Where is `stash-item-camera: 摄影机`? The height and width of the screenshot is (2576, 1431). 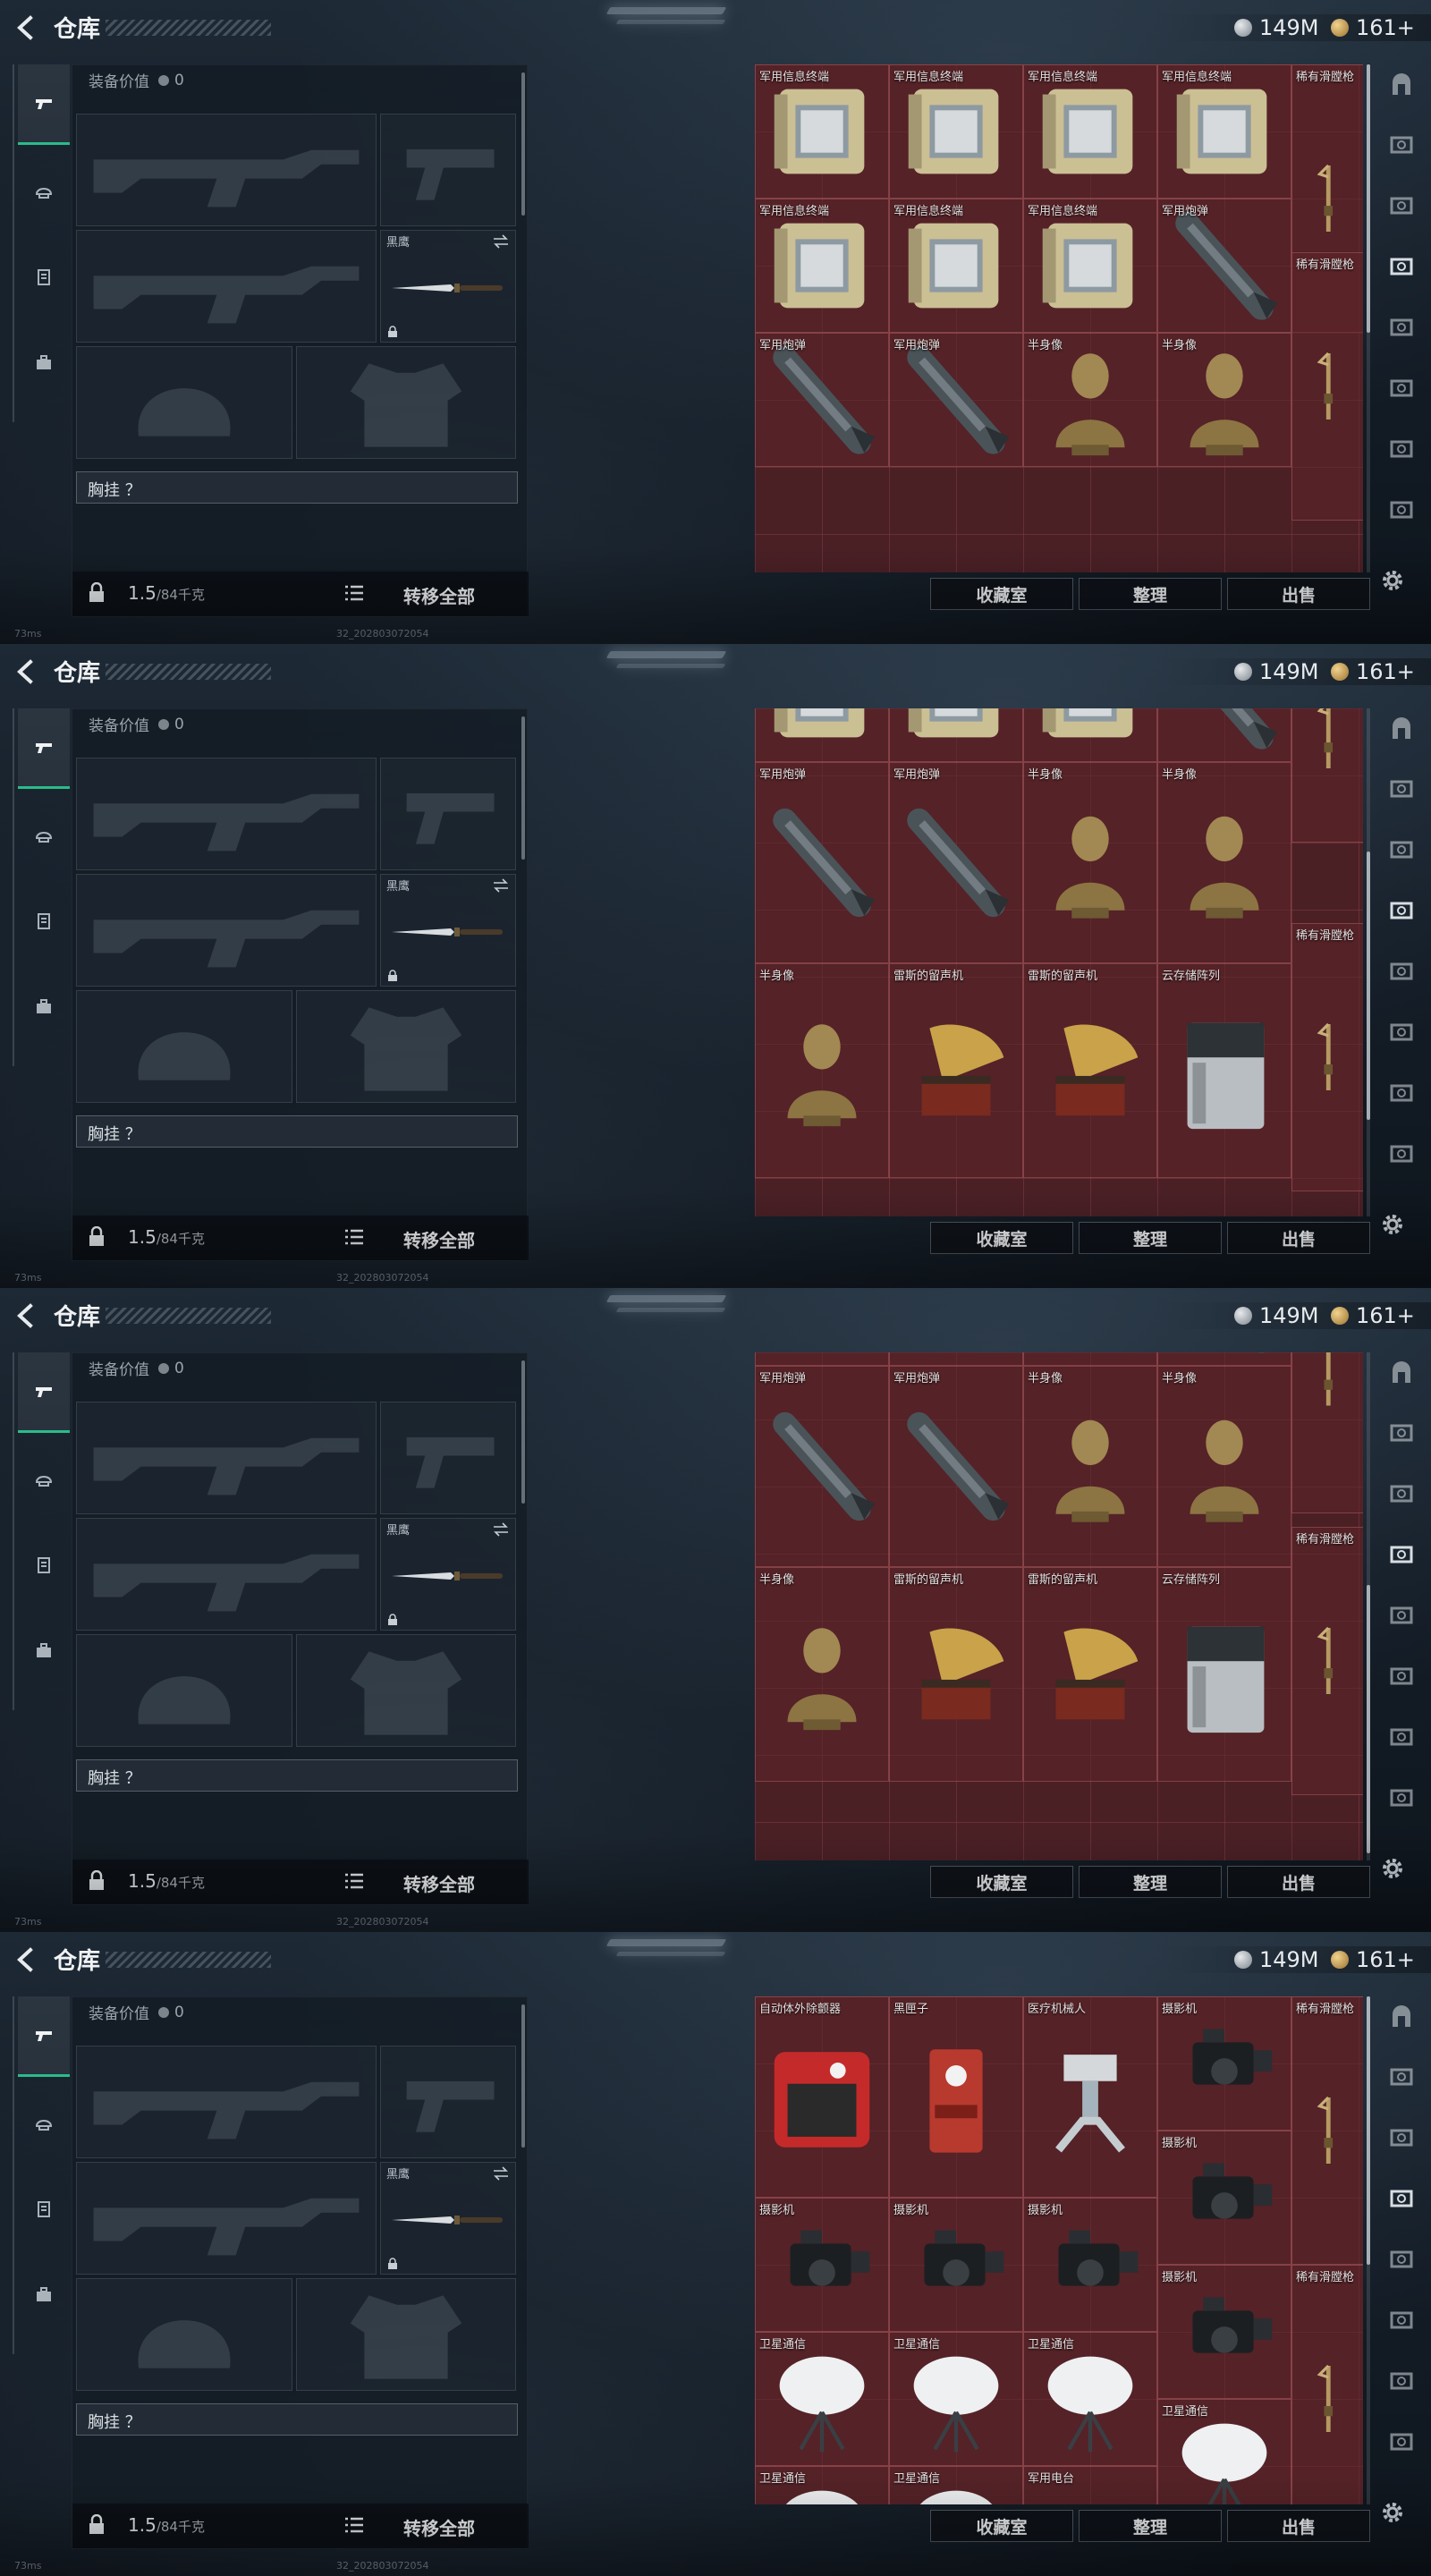 stash-item-camera: 摄影机 is located at coordinates (1090, 2265).